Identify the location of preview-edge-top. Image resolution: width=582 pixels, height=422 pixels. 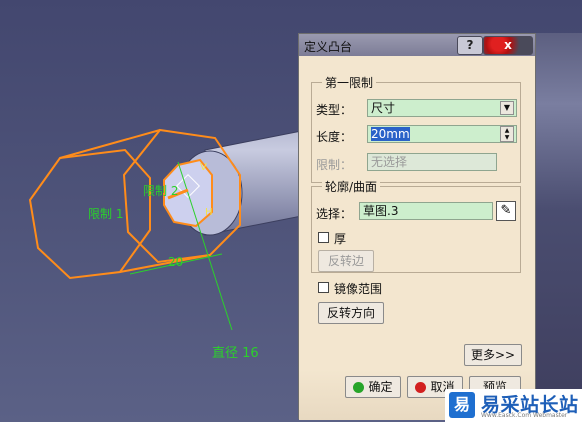
(110, 144).